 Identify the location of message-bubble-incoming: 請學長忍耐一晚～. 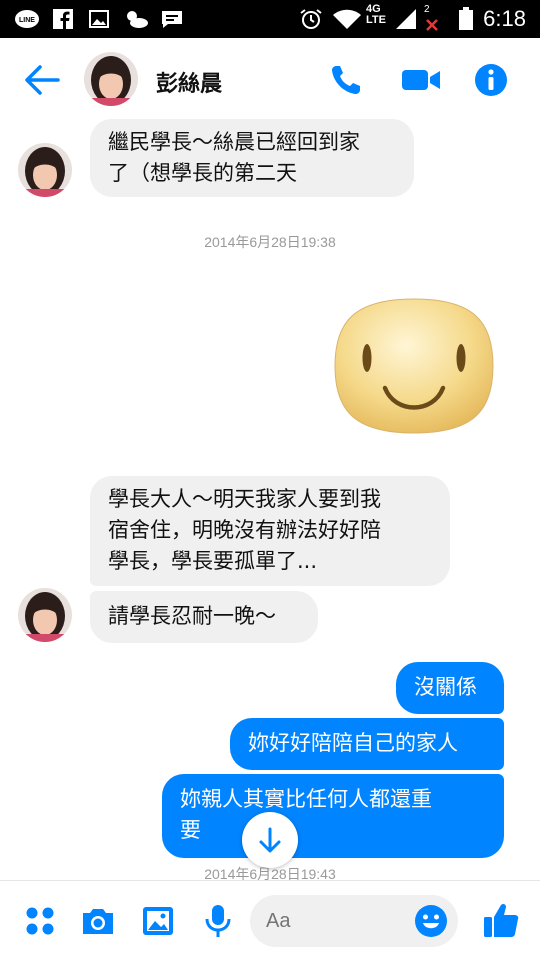
(204, 617).